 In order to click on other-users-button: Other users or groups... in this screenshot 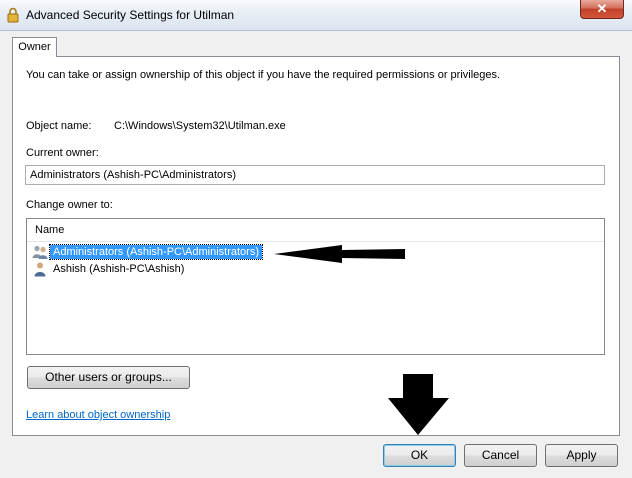, I will do `click(108, 377)`.